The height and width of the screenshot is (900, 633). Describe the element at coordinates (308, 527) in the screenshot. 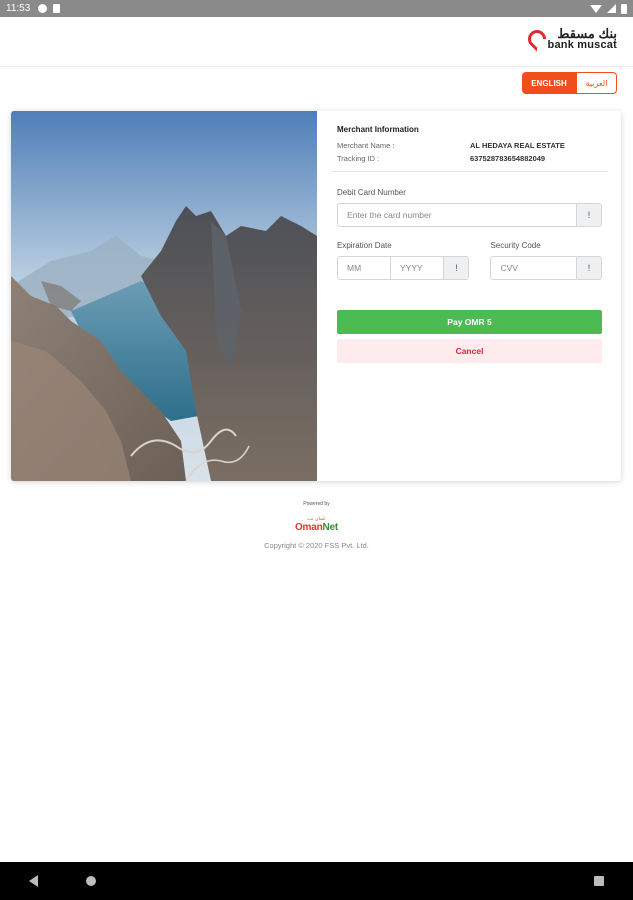

I see `omannet-prefix: Oman` at that location.